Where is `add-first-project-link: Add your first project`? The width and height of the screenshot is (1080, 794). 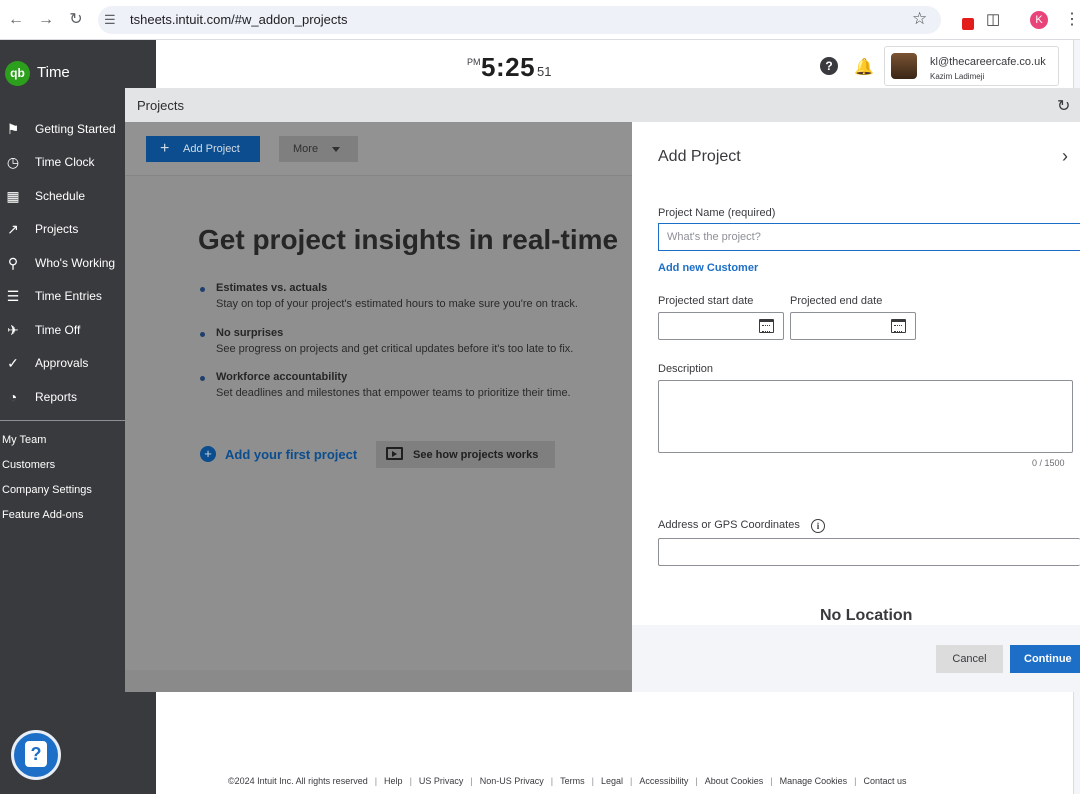 add-first-project-link: Add your first project is located at coordinates (291, 454).